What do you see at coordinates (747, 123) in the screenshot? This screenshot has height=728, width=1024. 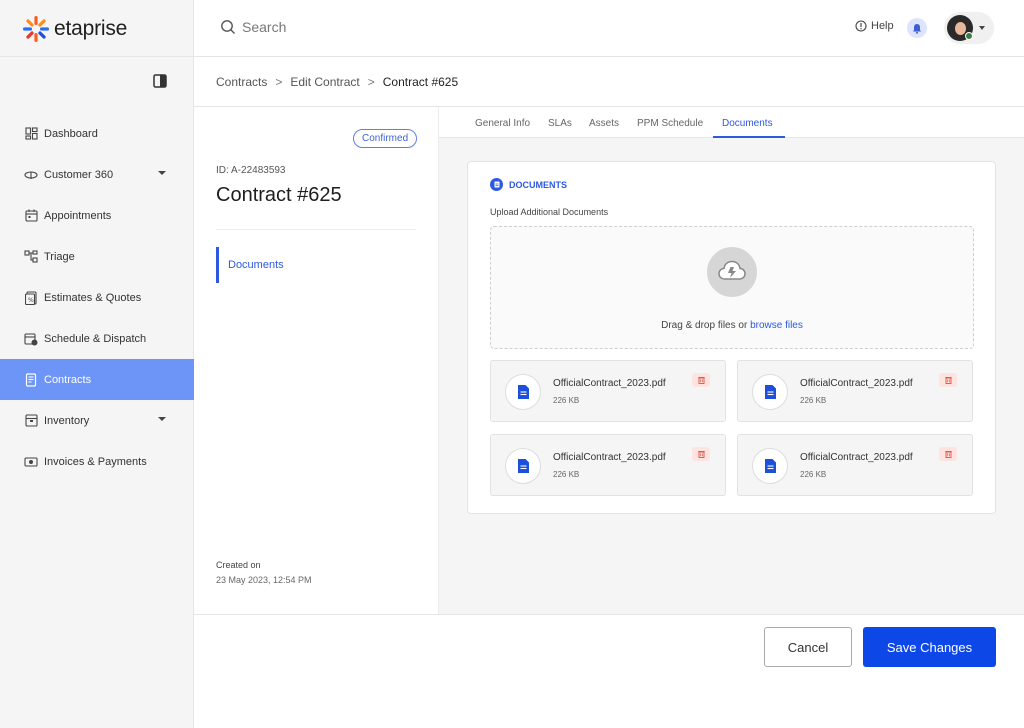 I see `tab-documents: Documents` at bounding box center [747, 123].